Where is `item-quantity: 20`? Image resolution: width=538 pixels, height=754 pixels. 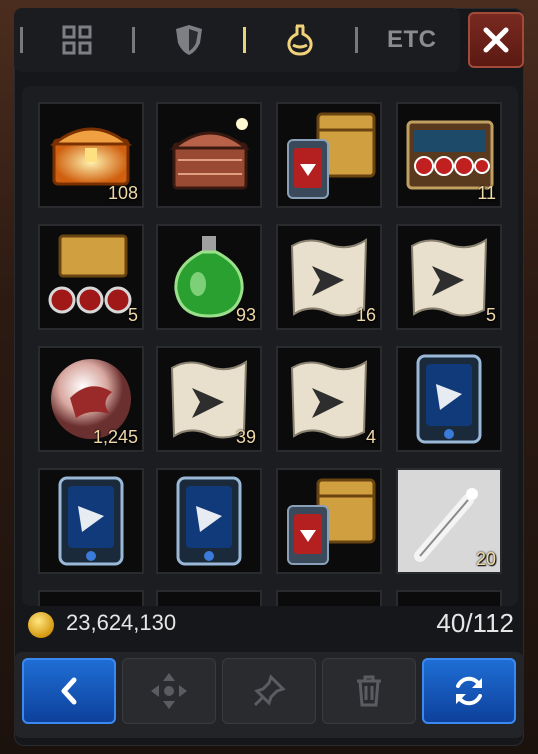
item-quantity: 20 is located at coordinates (485, 559).